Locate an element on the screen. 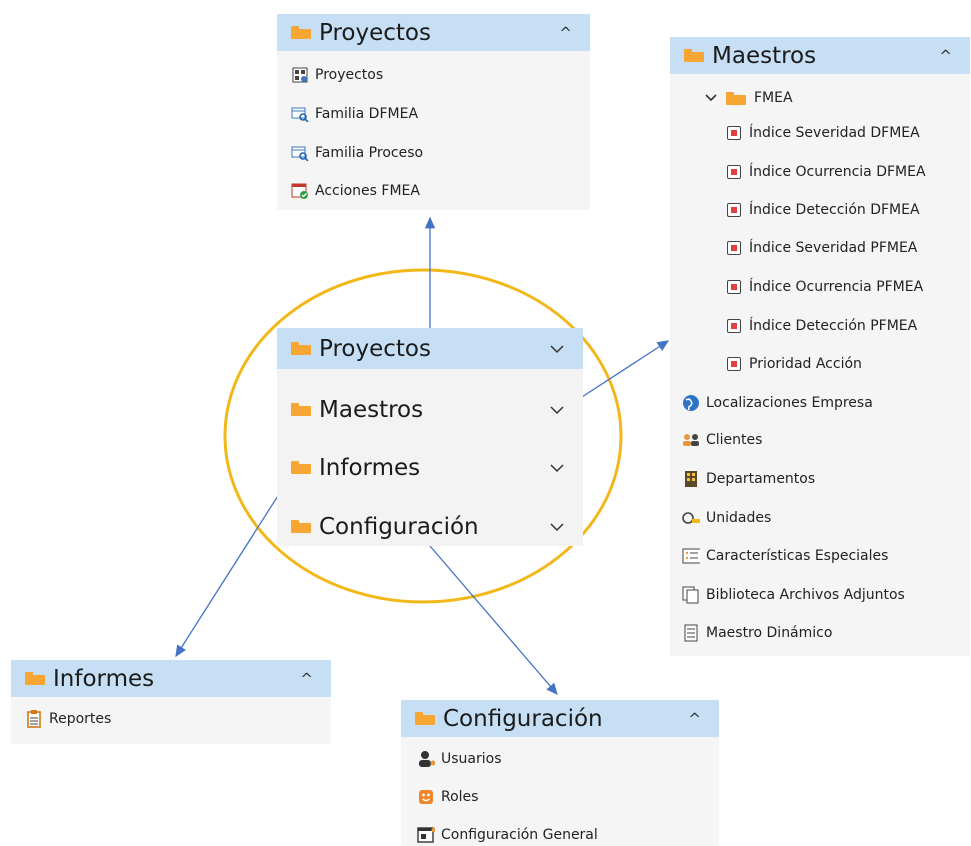  user-key-icon is located at coordinates (426, 759).